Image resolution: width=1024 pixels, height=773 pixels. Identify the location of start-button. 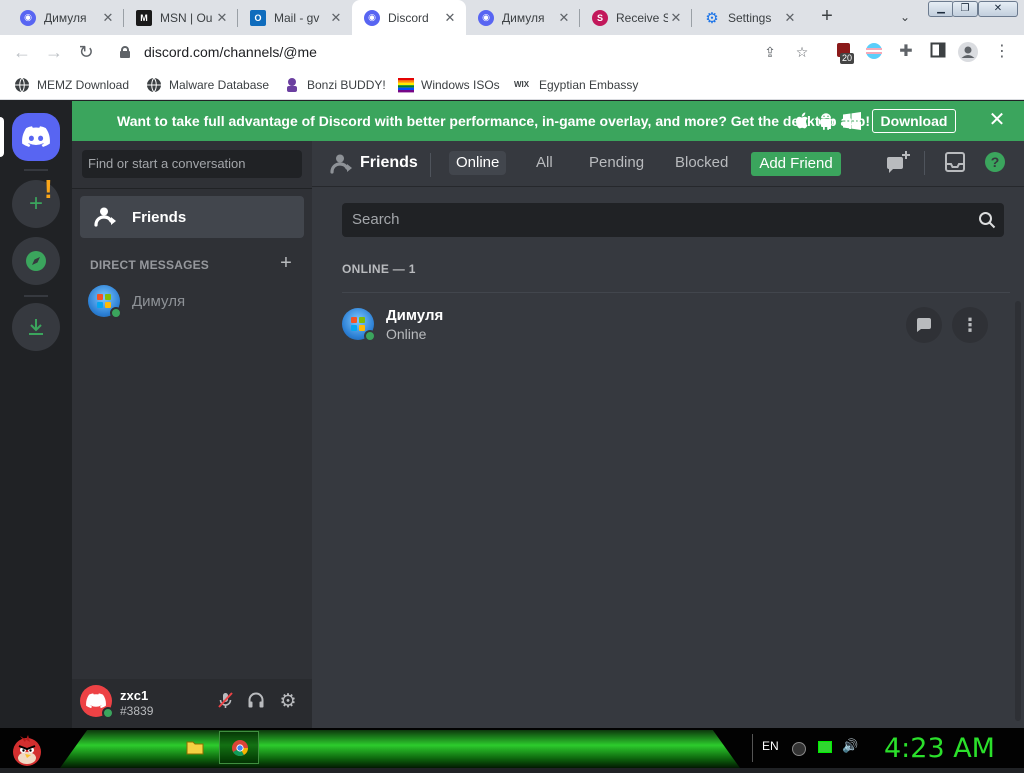
(27, 749).